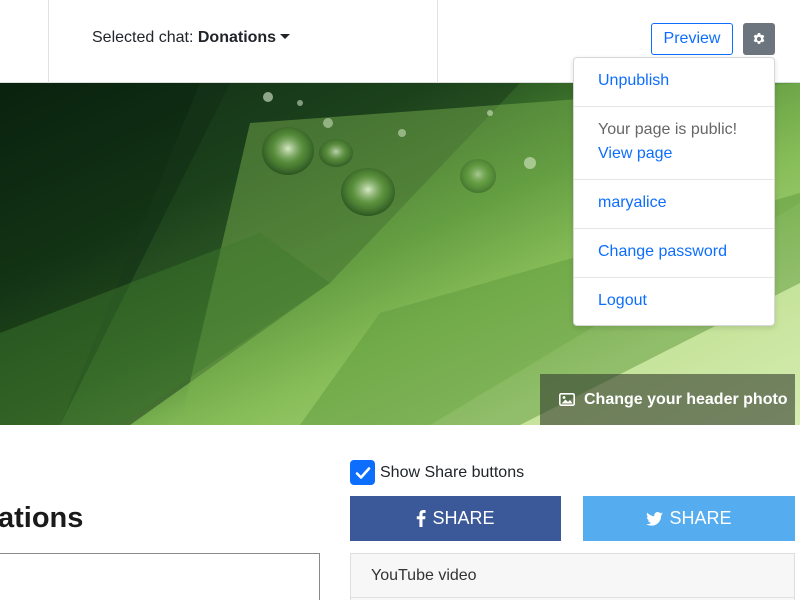  I want to click on page-title: ations, so click(42, 518).